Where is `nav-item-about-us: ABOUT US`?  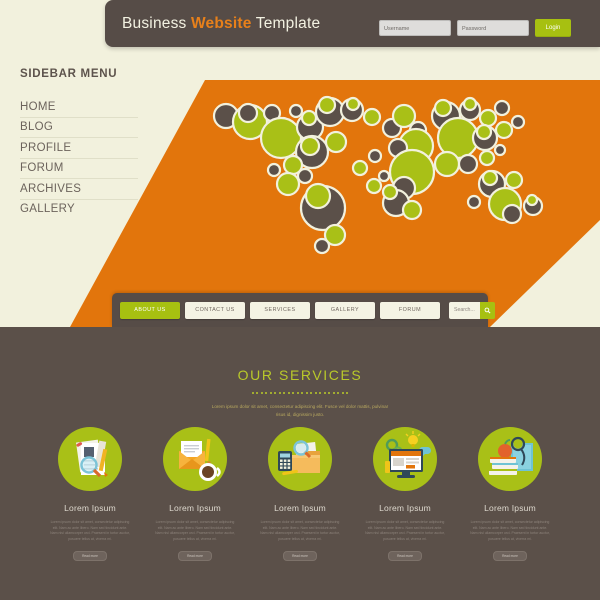 nav-item-about-us: ABOUT US is located at coordinates (150, 310).